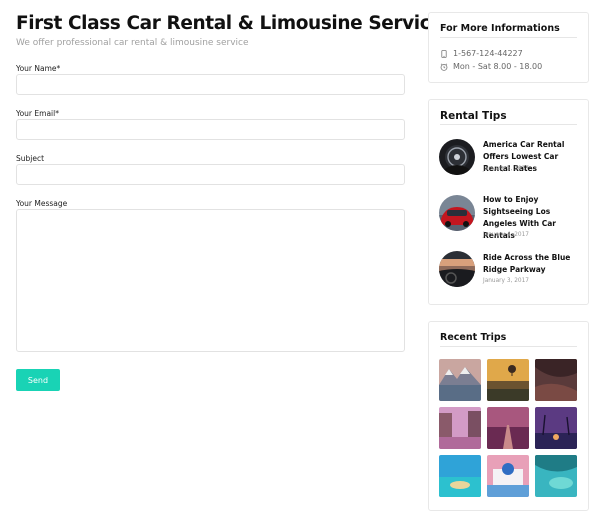  I want to click on trip-photo-venice-canal, so click(460, 428).